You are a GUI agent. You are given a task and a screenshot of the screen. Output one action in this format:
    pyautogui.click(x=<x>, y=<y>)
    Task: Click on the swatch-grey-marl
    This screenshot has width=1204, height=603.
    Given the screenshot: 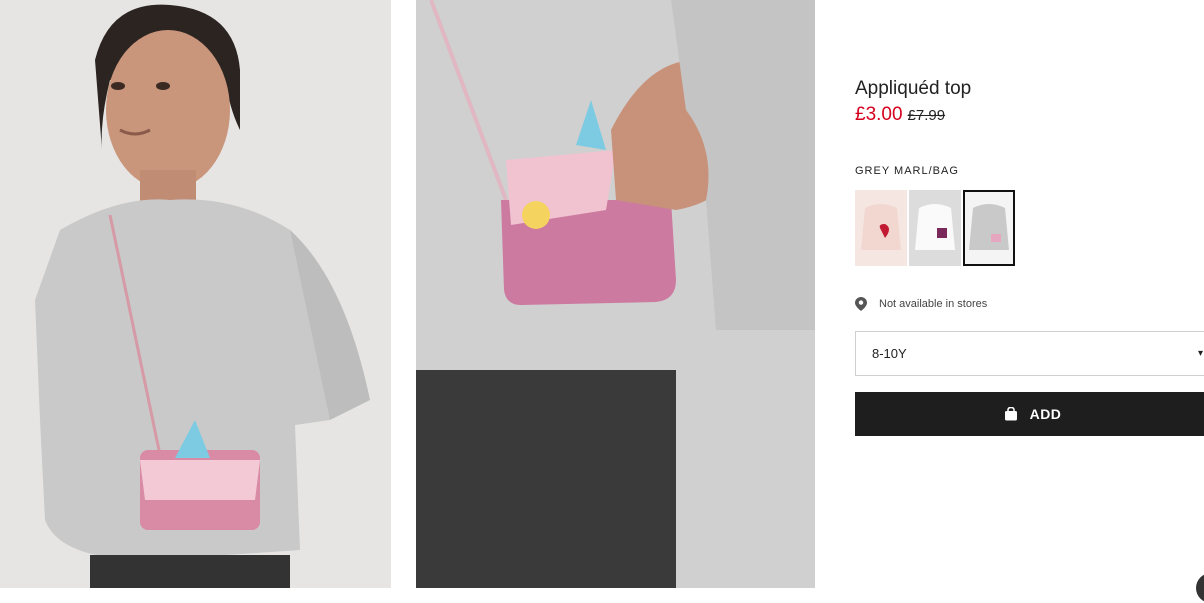 What is the action you would take?
    pyautogui.click(x=989, y=228)
    